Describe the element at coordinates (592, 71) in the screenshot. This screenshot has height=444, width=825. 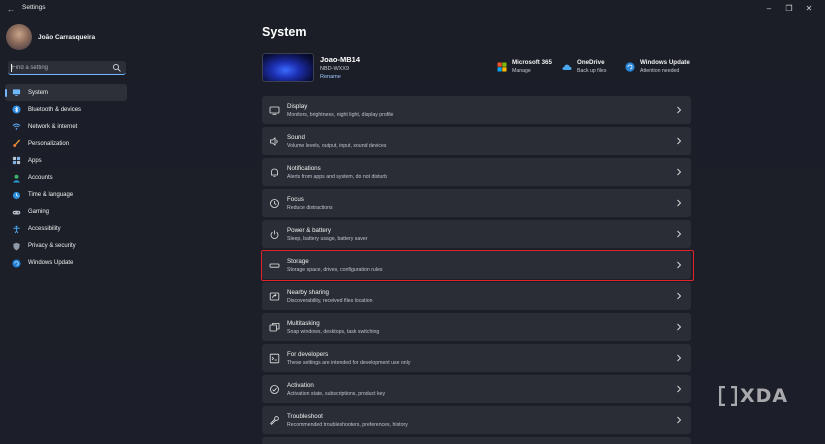
I see `quick-link-subtitle: Back up files` at that location.